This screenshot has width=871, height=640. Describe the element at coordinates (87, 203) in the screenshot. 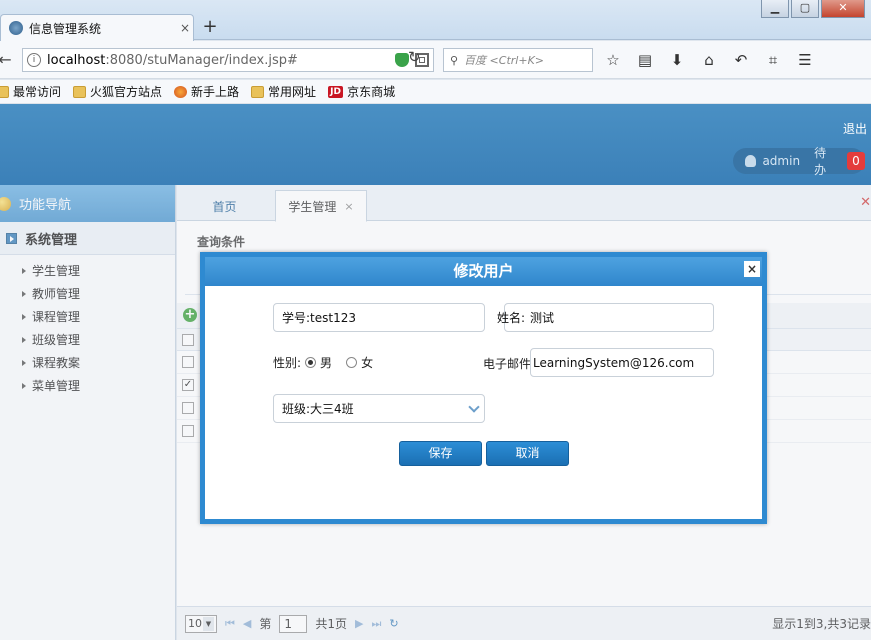

I see `sidebar-header: 功能导航` at that location.